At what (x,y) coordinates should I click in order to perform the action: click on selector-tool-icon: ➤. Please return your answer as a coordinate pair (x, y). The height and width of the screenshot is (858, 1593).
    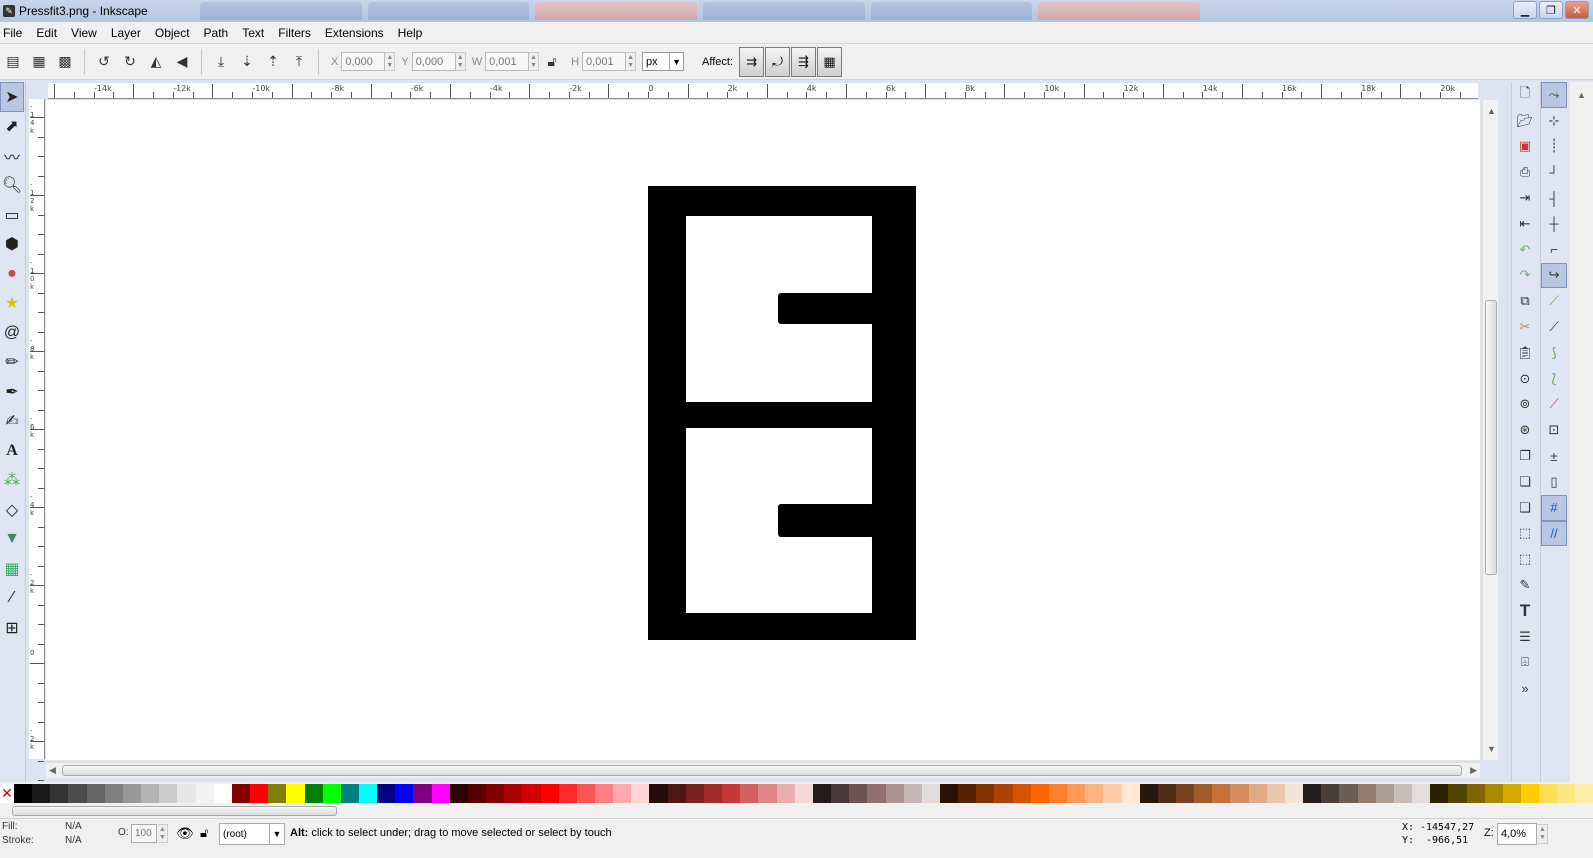
    Looking at the image, I should click on (12, 97).